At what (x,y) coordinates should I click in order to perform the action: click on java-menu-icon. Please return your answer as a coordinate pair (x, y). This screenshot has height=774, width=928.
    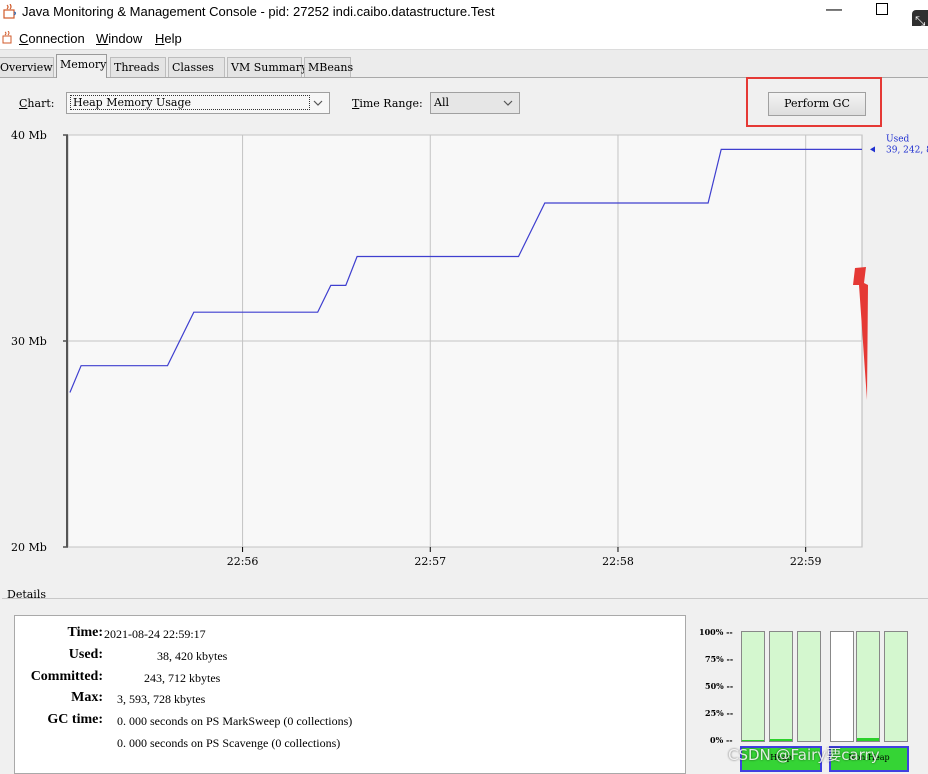
    Looking at the image, I should click on (7, 37).